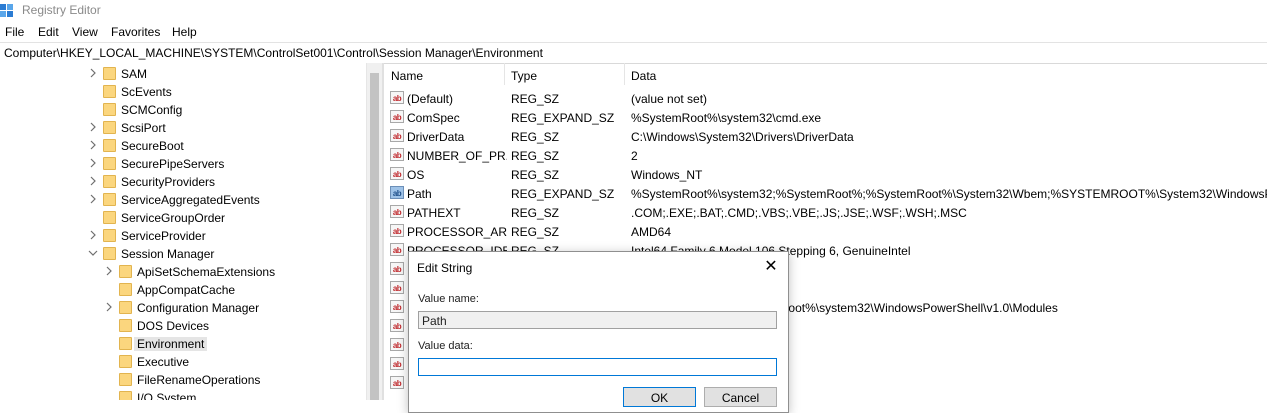 The width and height of the screenshot is (1267, 413). What do you see at coordinates (416, 175) in the screenshot?
I see `value-name-cell: OS` at bounding box center [416, 175].